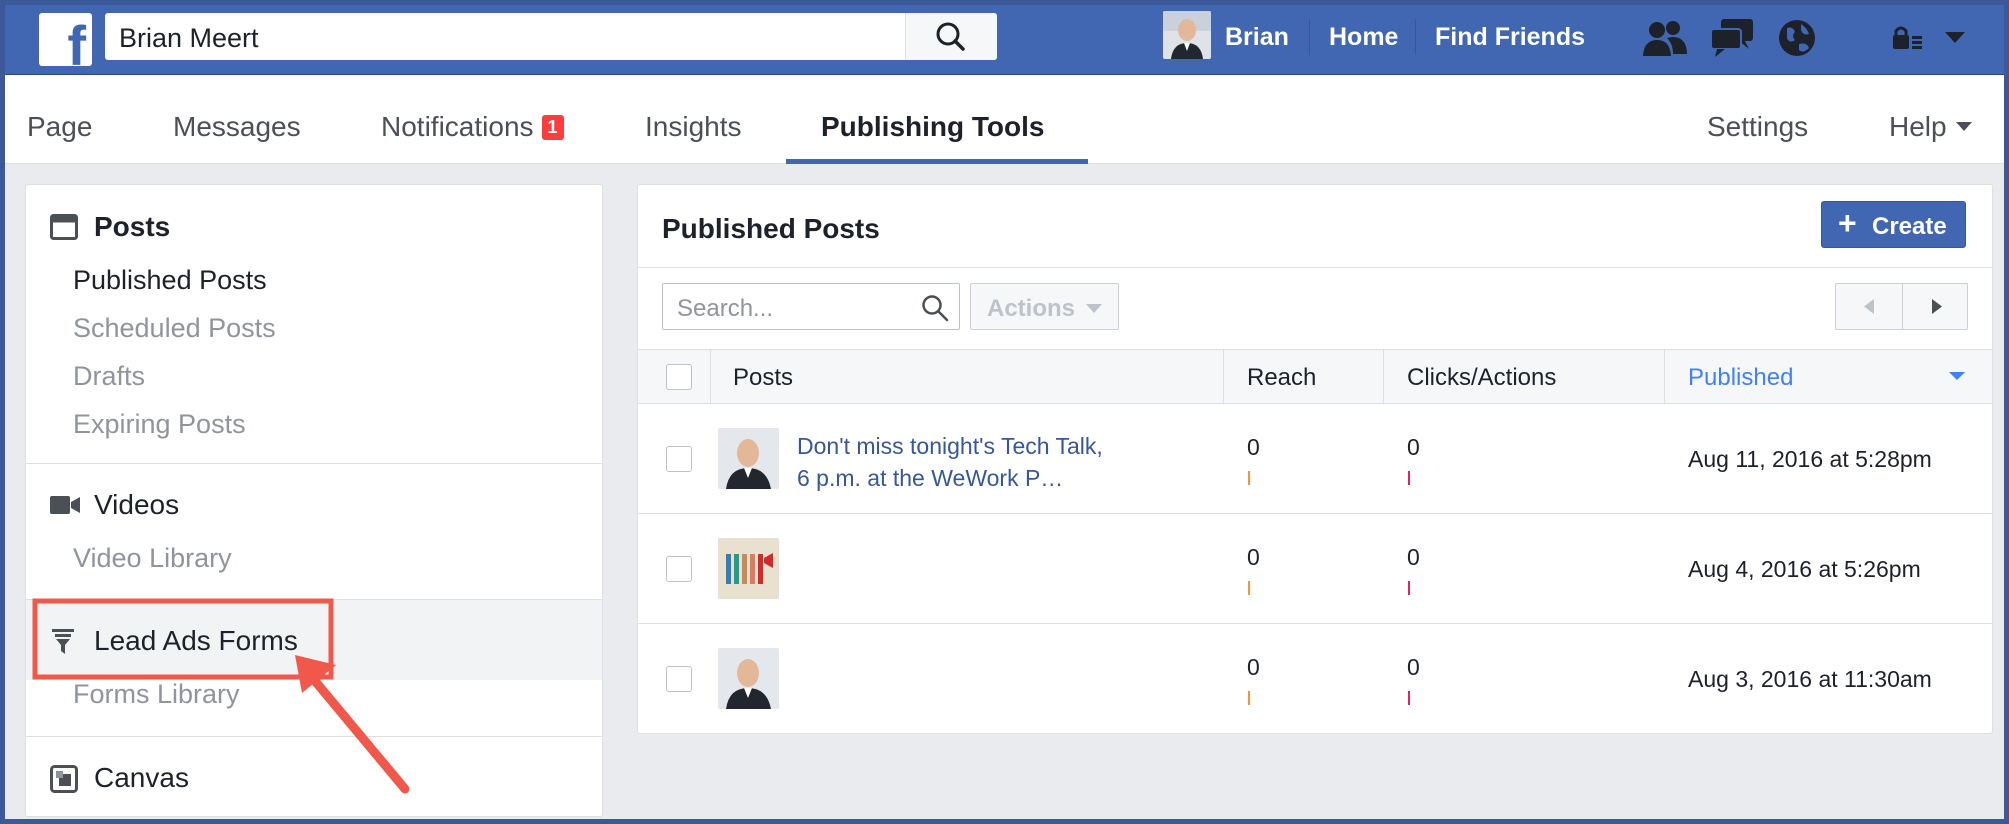 This screenshot has width=2009, height=824. I want to click on table-row: 0 0 Aug 3, 2016 at 11:30am, so click(1315, 678).